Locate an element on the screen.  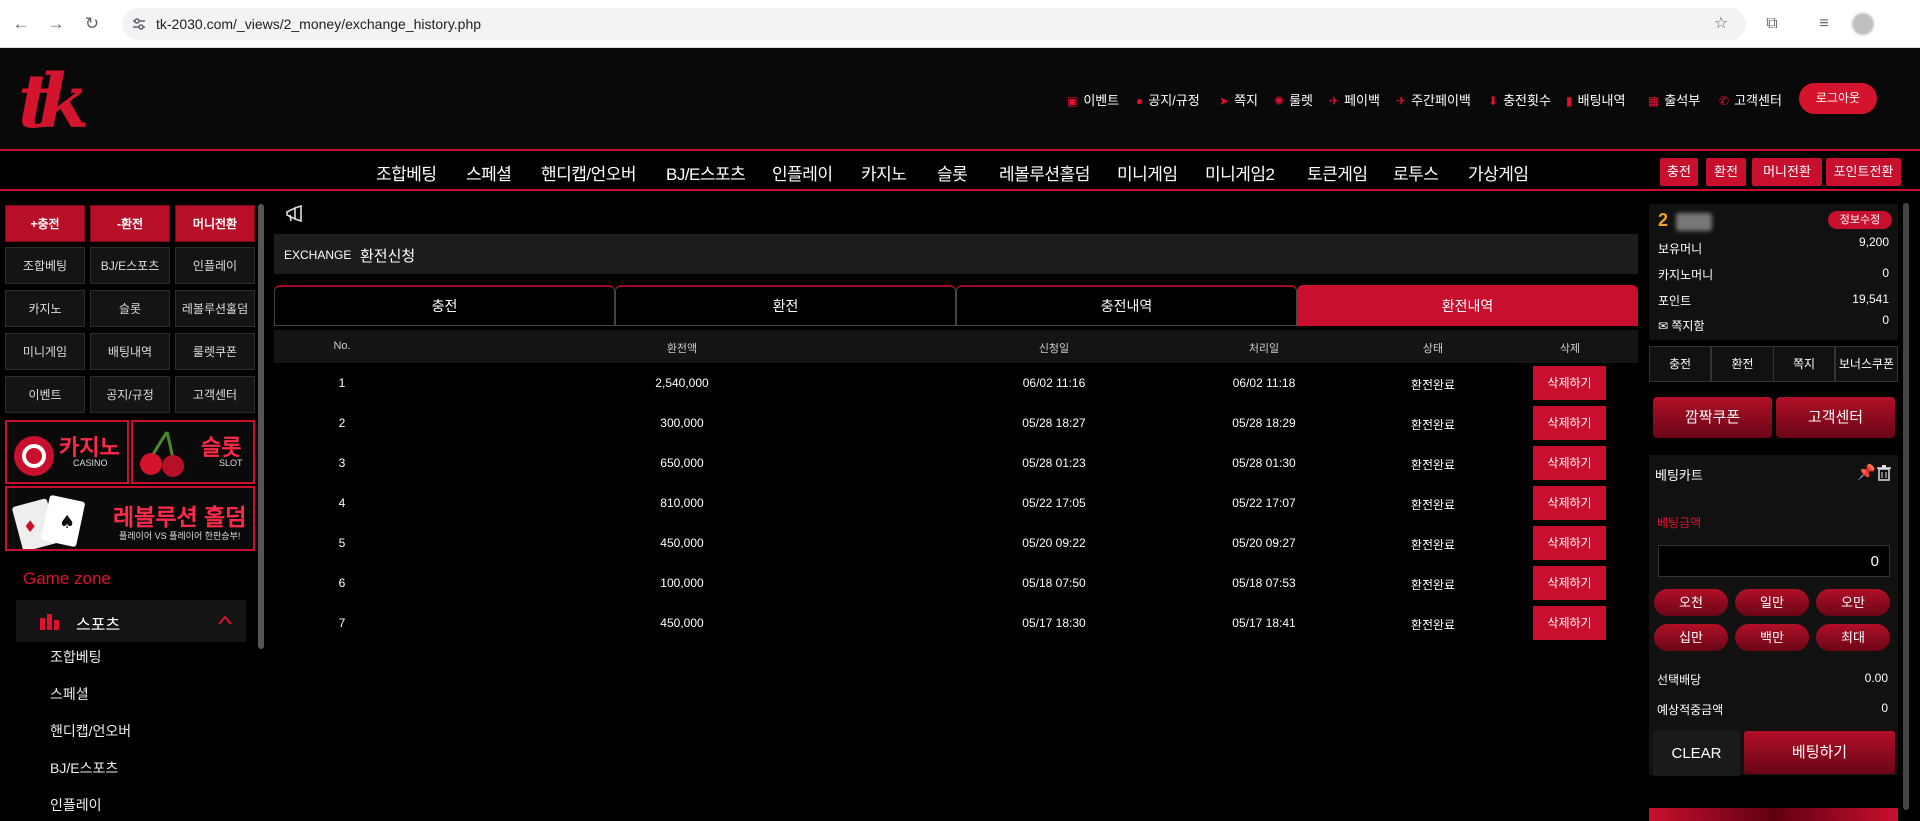
quick-btn-0: 충전 is located at coordinates (1679, 172).